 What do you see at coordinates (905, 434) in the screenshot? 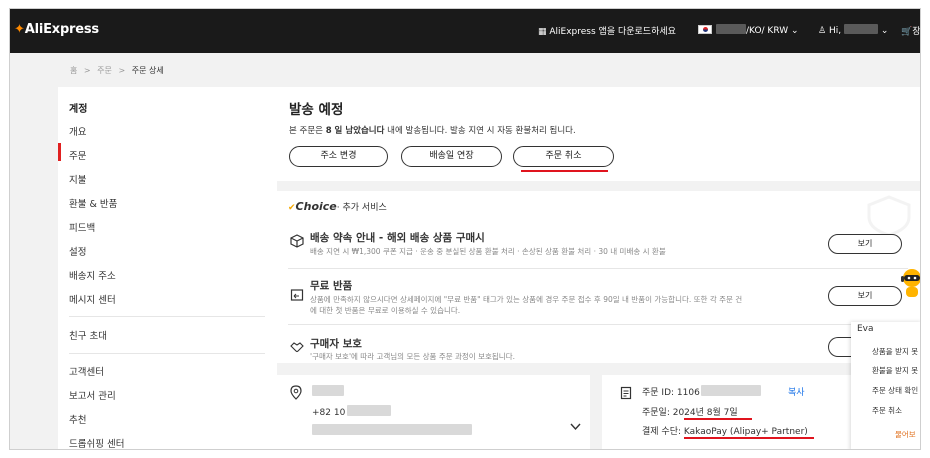
I see `assistant-ask-link: 물어보` at bounding box center [905, 434].